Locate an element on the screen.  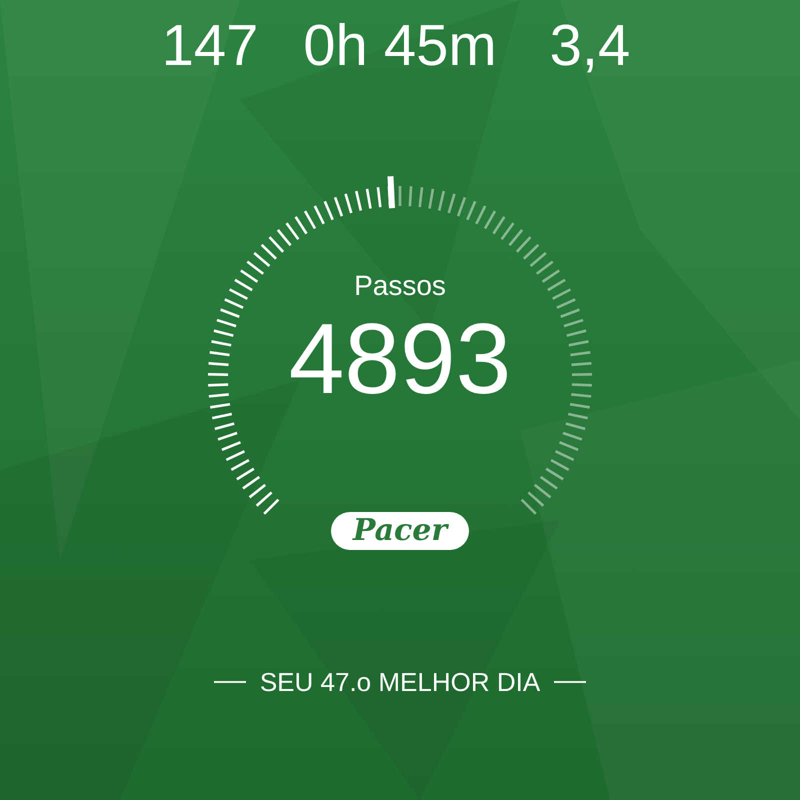
logo: Pacer is located at coordinates (400, 531).